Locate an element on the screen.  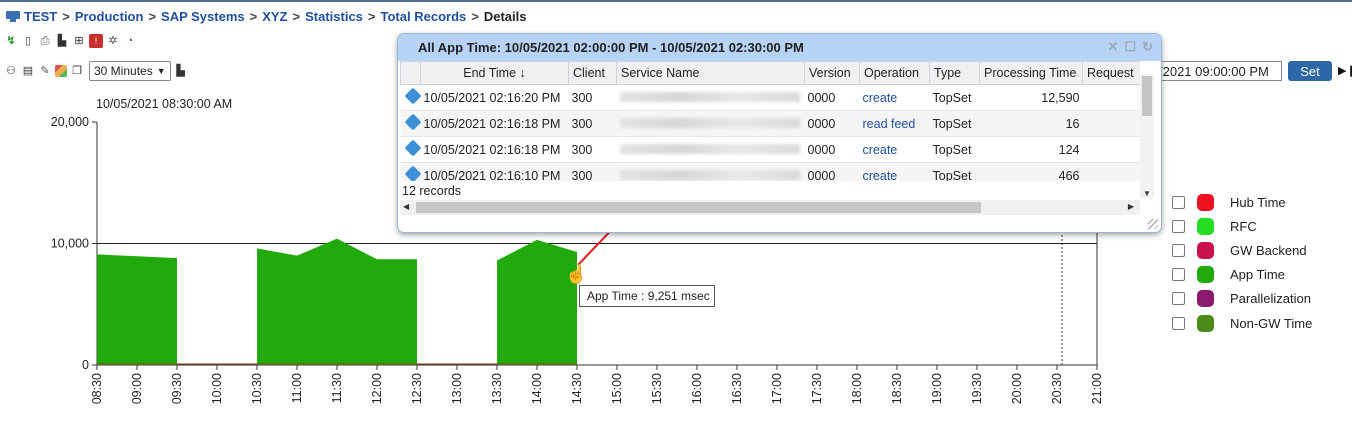
x-tick-label: 09:30 is located at coordinates (177, 388).